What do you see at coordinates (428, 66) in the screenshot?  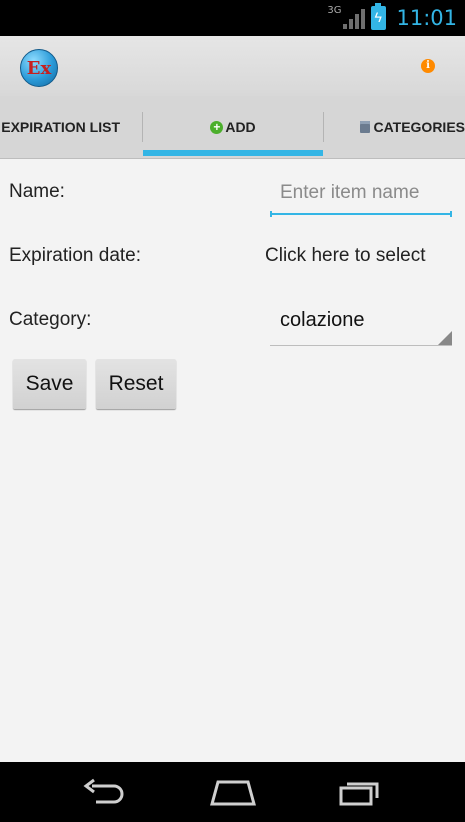 I see `info-icon: i` at bounding box center [428, 66].